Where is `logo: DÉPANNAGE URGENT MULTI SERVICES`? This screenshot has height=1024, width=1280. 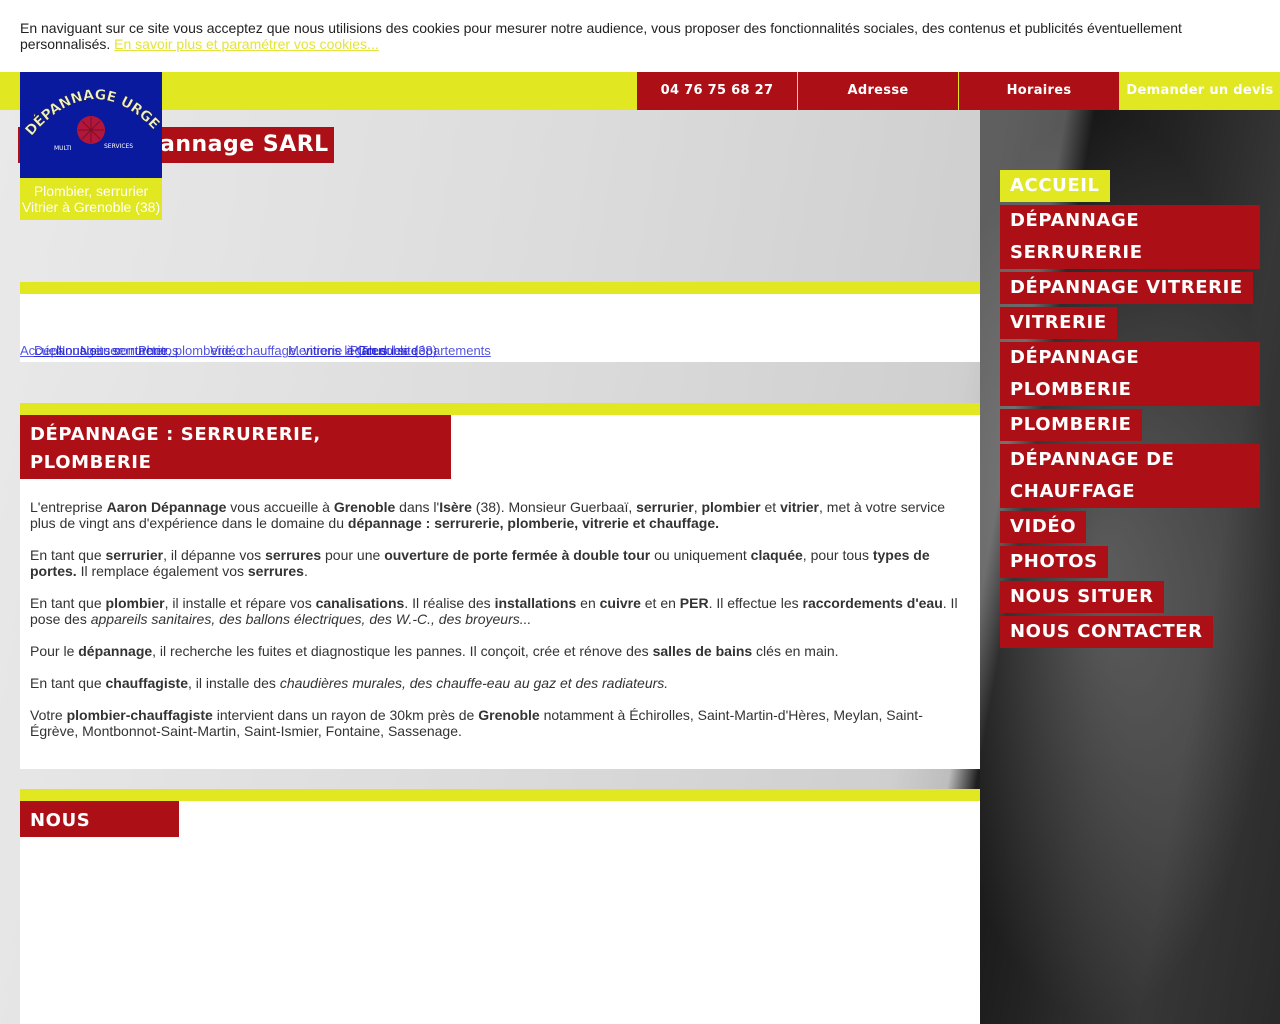 logo: DÉPANNAGE URGENT MULTI SERVICES is located at coordinates (91, 125).